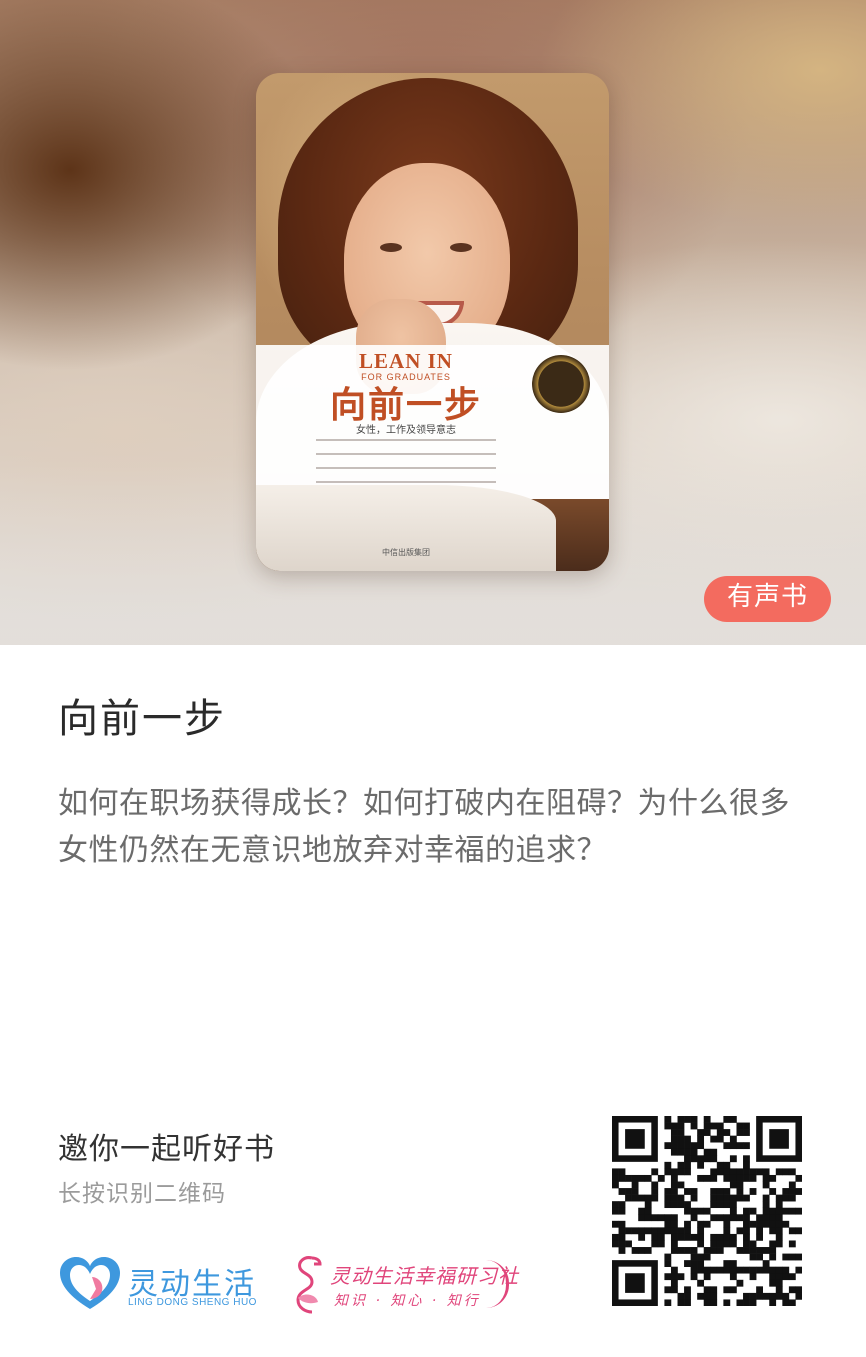 The width and height of the screenshot is (866, 1357). I want to click on lingdong-heart-icon, so click(90, 1283).